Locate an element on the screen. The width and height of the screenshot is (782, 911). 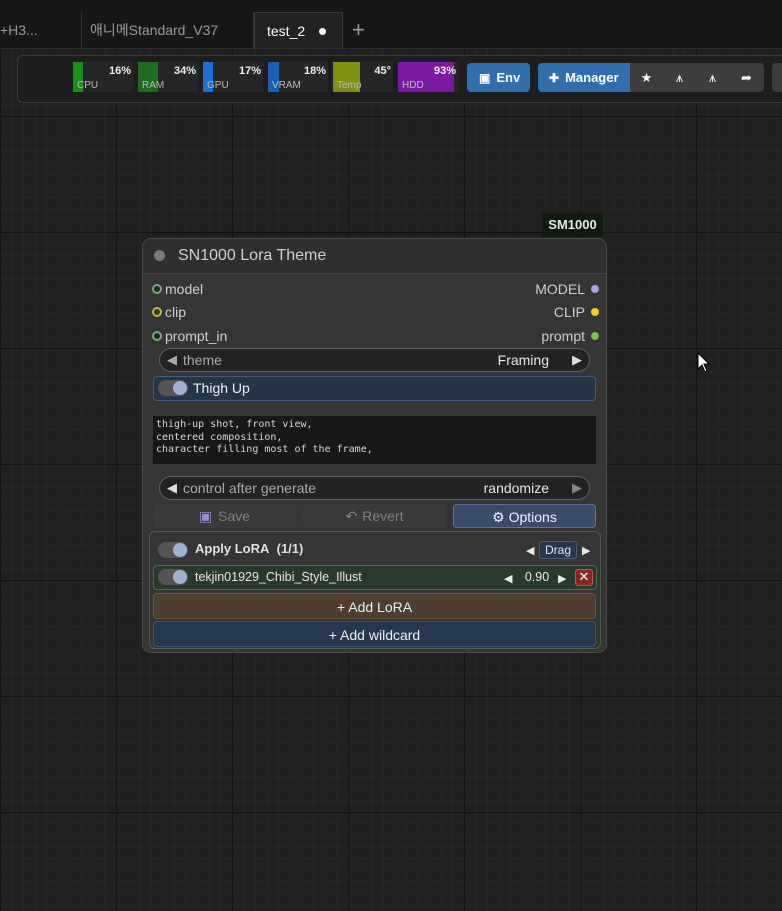
share-person-alt-icon: ⩚ is located at coordinates (712, 77).